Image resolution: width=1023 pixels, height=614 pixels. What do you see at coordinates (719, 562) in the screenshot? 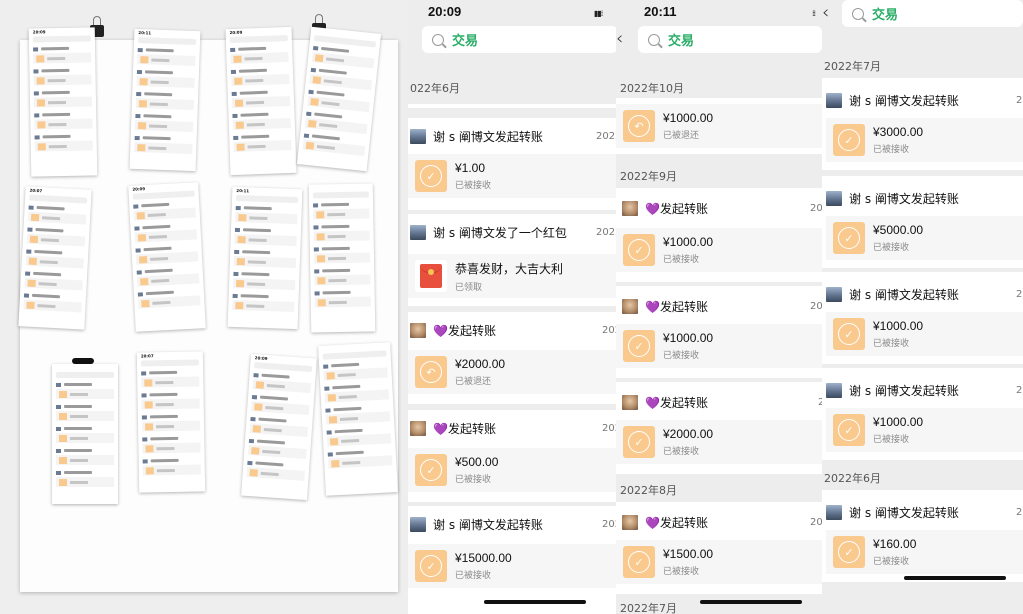
I see `transfer-card: ✓ ¥1500.00 已被接收` at bounding box center [719, 562].